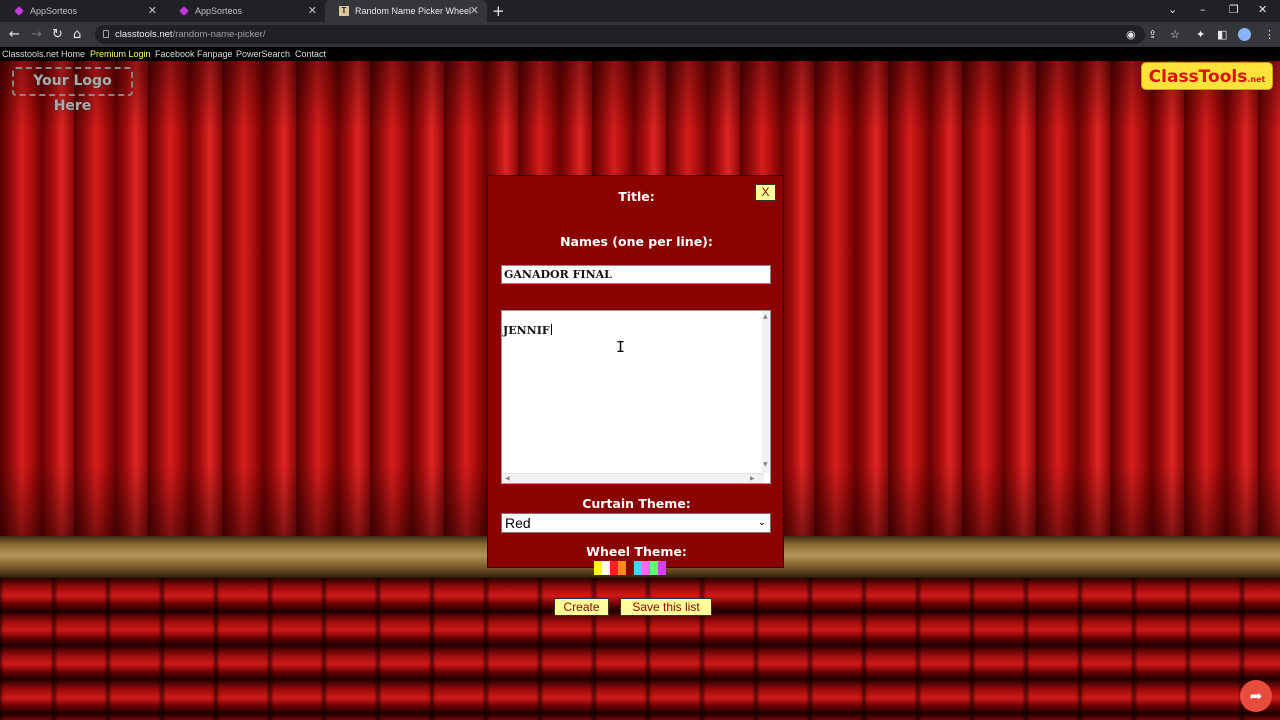  What do you see at coordinates (106, 34) in the screenshot?
I see `lock-icon` at bounding box center [106, 34].